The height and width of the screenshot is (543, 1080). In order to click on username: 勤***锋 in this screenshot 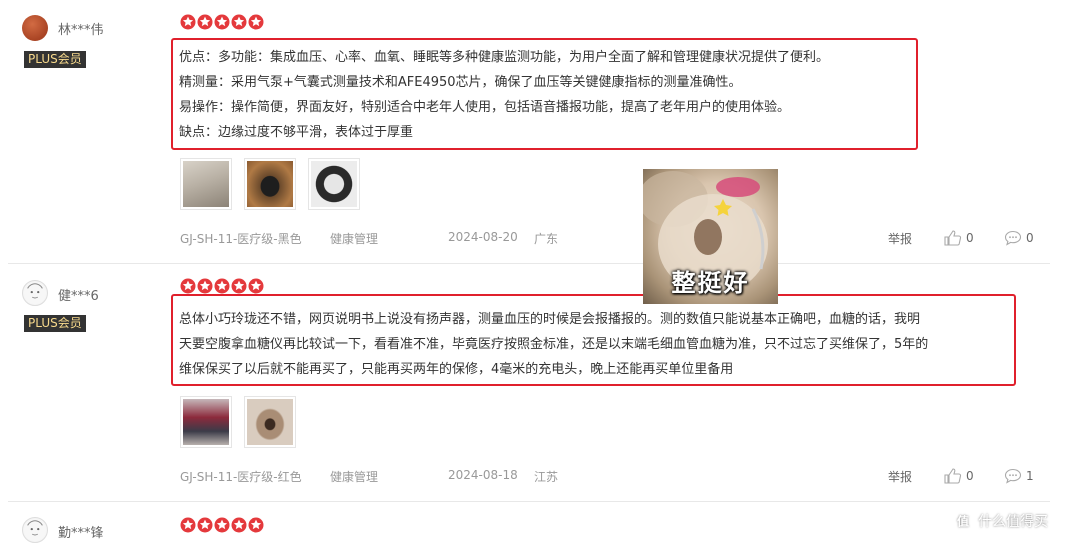, I will do `click(81, 531)`.